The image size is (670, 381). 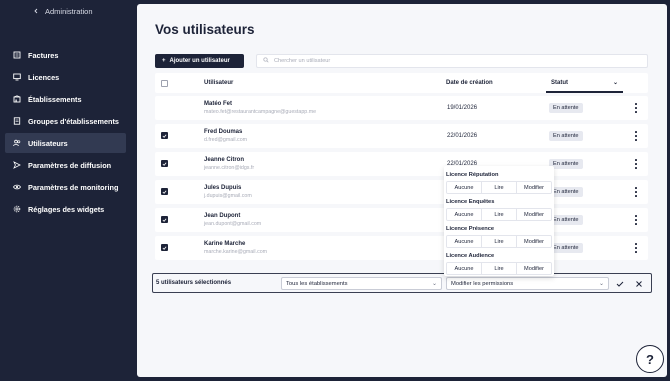 I want to click on search-input: Chercher un utilisateur, so click(x=452, y=61).